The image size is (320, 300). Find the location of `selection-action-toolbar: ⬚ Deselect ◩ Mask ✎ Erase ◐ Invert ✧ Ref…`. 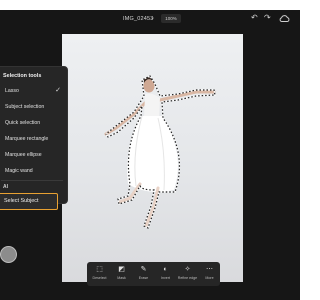

selection-action-toolbar: ⬚ Deselect ◩ Mask ✎ Erase ◐ Invert ✧ Ref… is located at coordinates (153, 274).